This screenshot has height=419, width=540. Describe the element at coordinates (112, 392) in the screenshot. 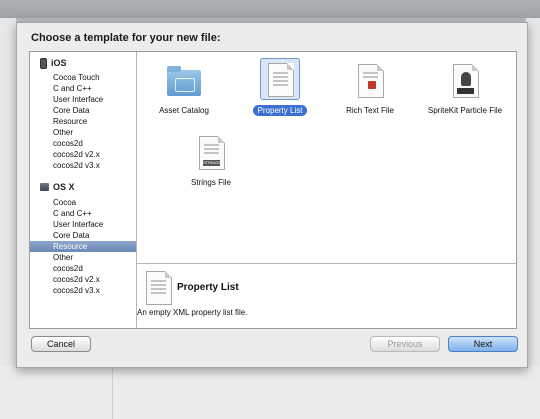

I see `window-divider` at that location.